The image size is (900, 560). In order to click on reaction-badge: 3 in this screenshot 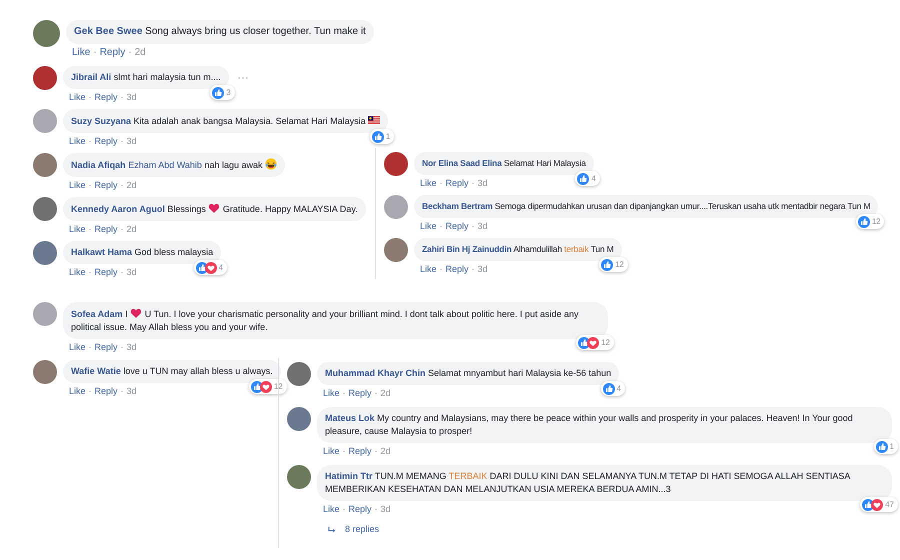, I will do `click(222, 92)`.